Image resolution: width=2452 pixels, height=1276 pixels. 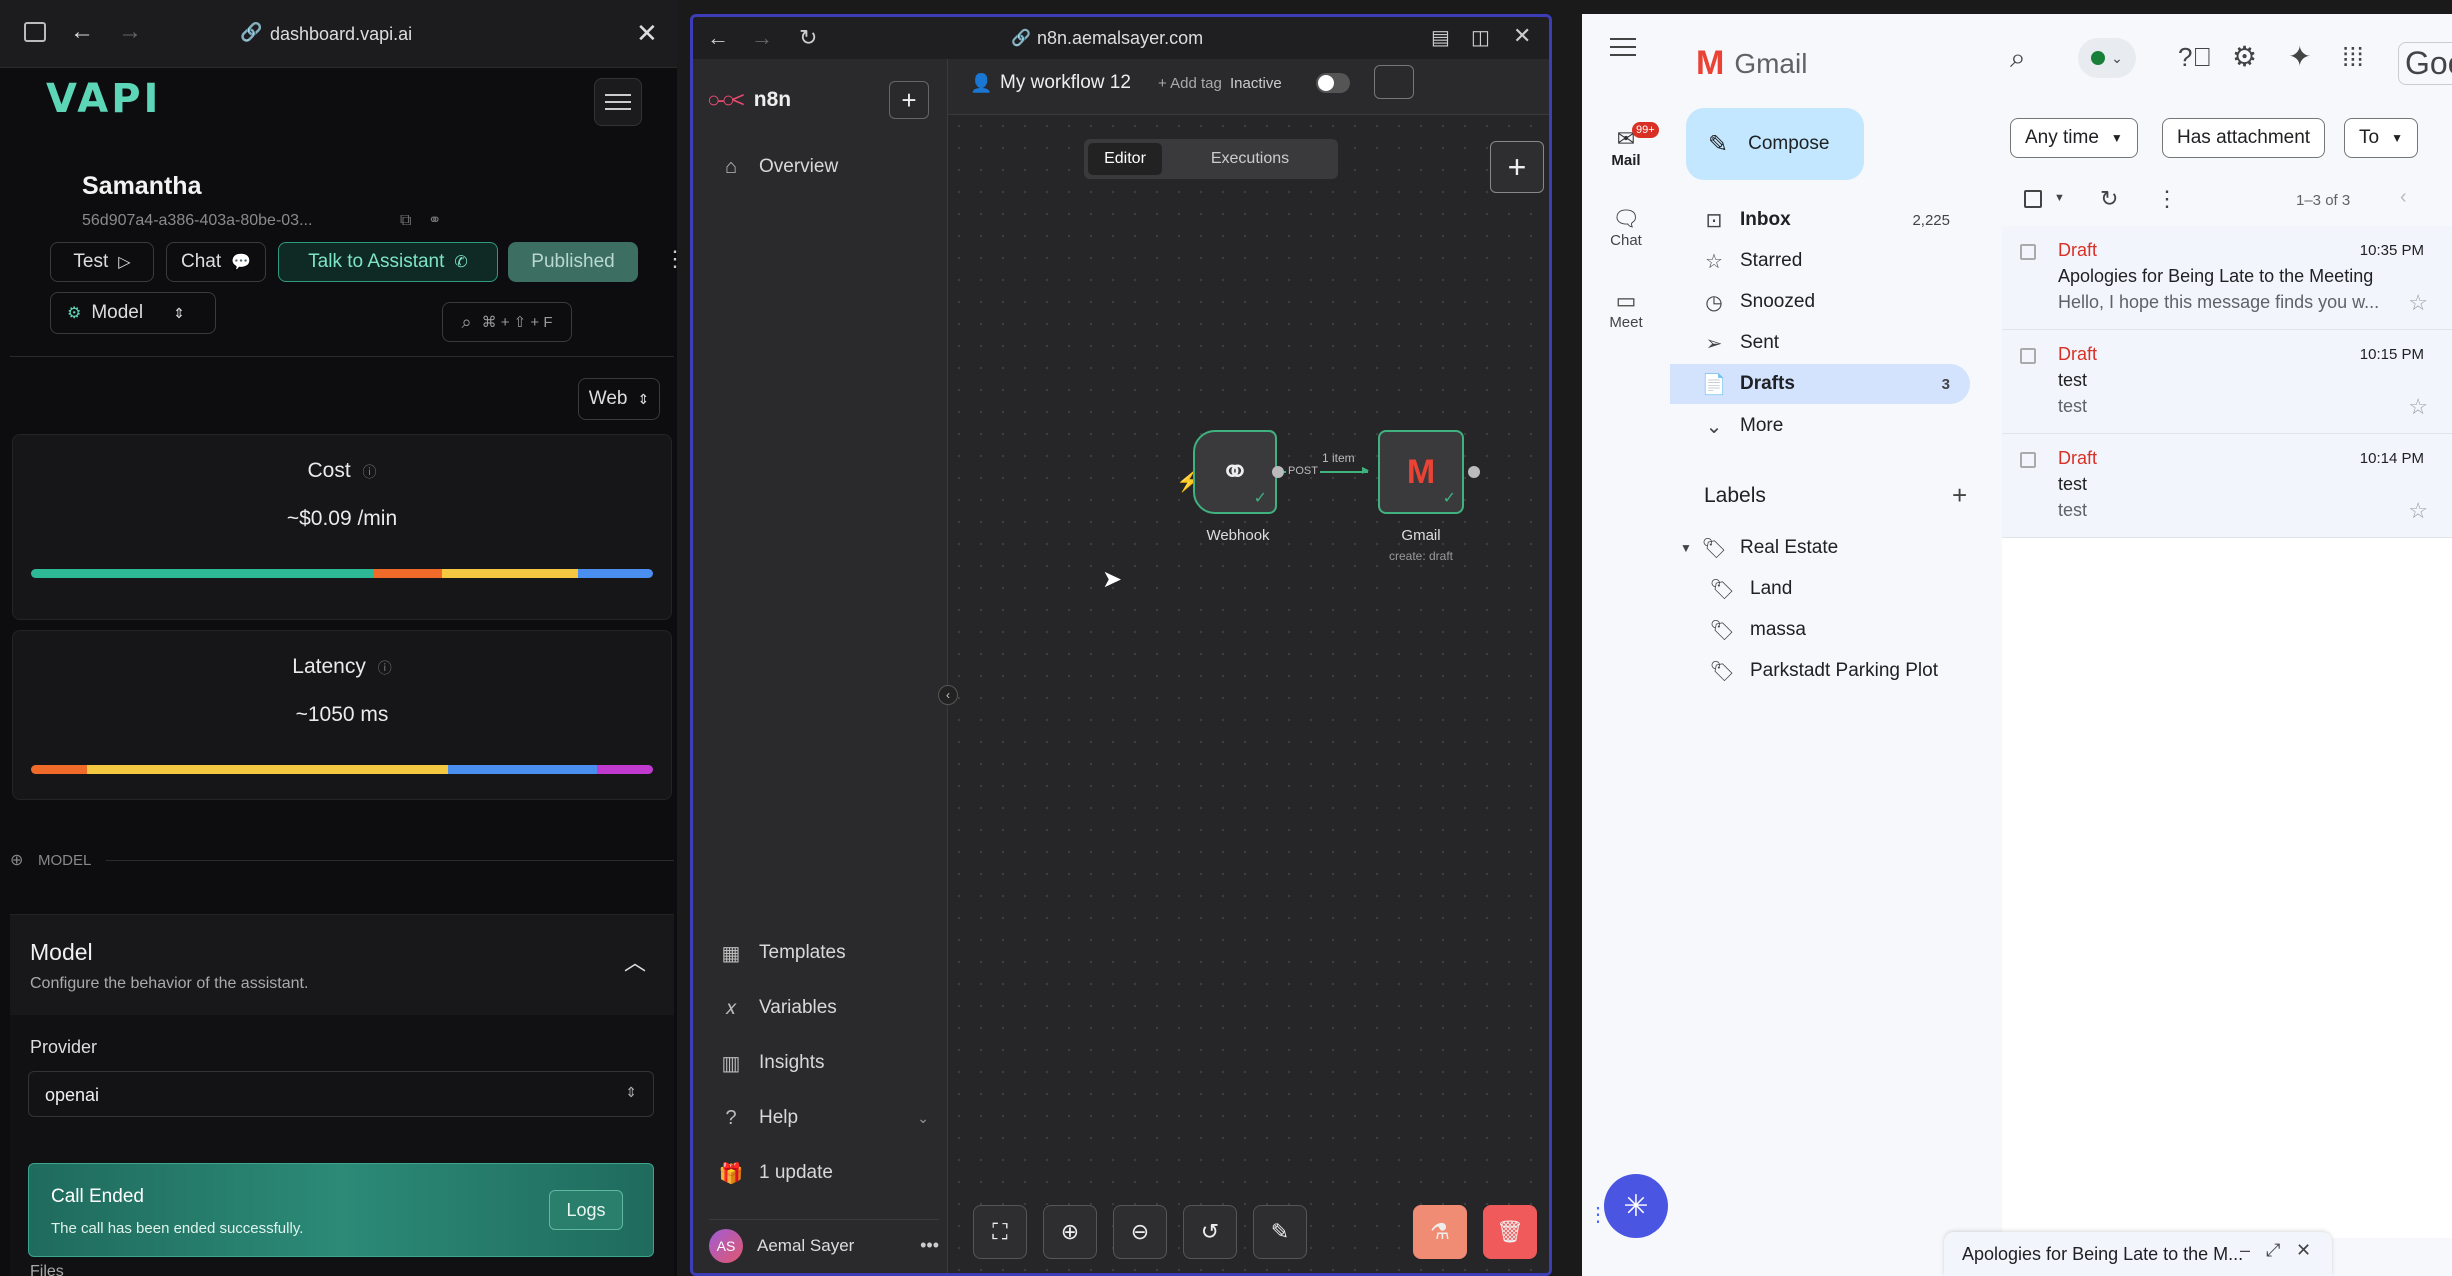 I want to click on vapi-url: dashboard.vapi.ai, so click(x=341, y=34).